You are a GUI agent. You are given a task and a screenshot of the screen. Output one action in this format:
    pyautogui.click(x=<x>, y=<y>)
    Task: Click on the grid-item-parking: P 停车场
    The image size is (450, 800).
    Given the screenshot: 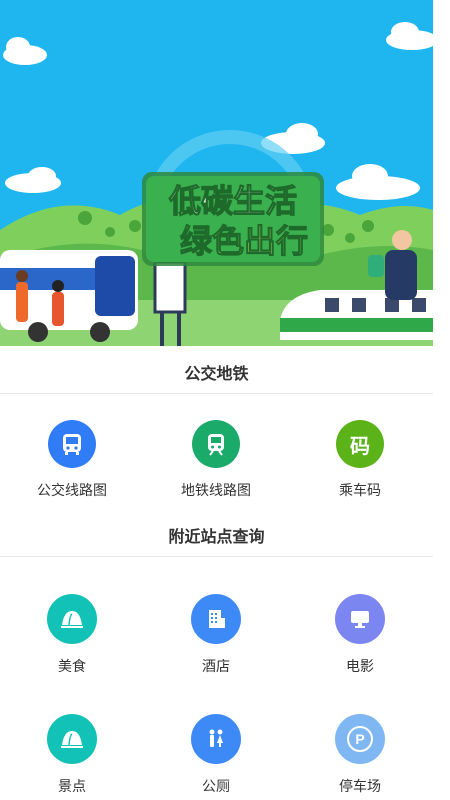 What is the action you would take?
    pyautogui.click(x=360, y=754)
    